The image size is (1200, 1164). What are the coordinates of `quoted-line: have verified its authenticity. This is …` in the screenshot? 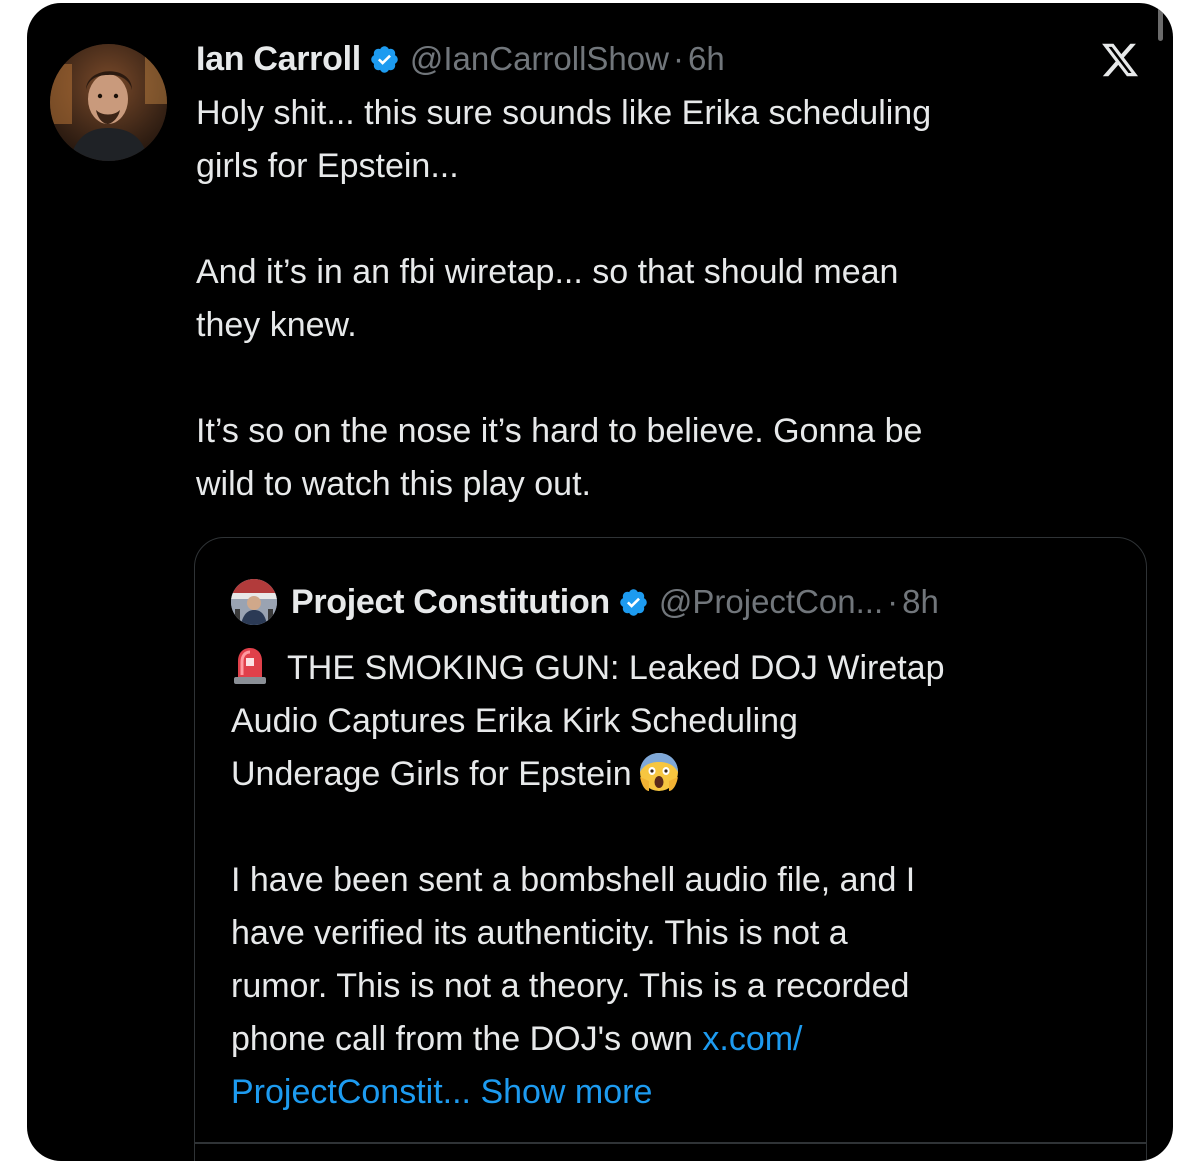 It's located at (539, 933).